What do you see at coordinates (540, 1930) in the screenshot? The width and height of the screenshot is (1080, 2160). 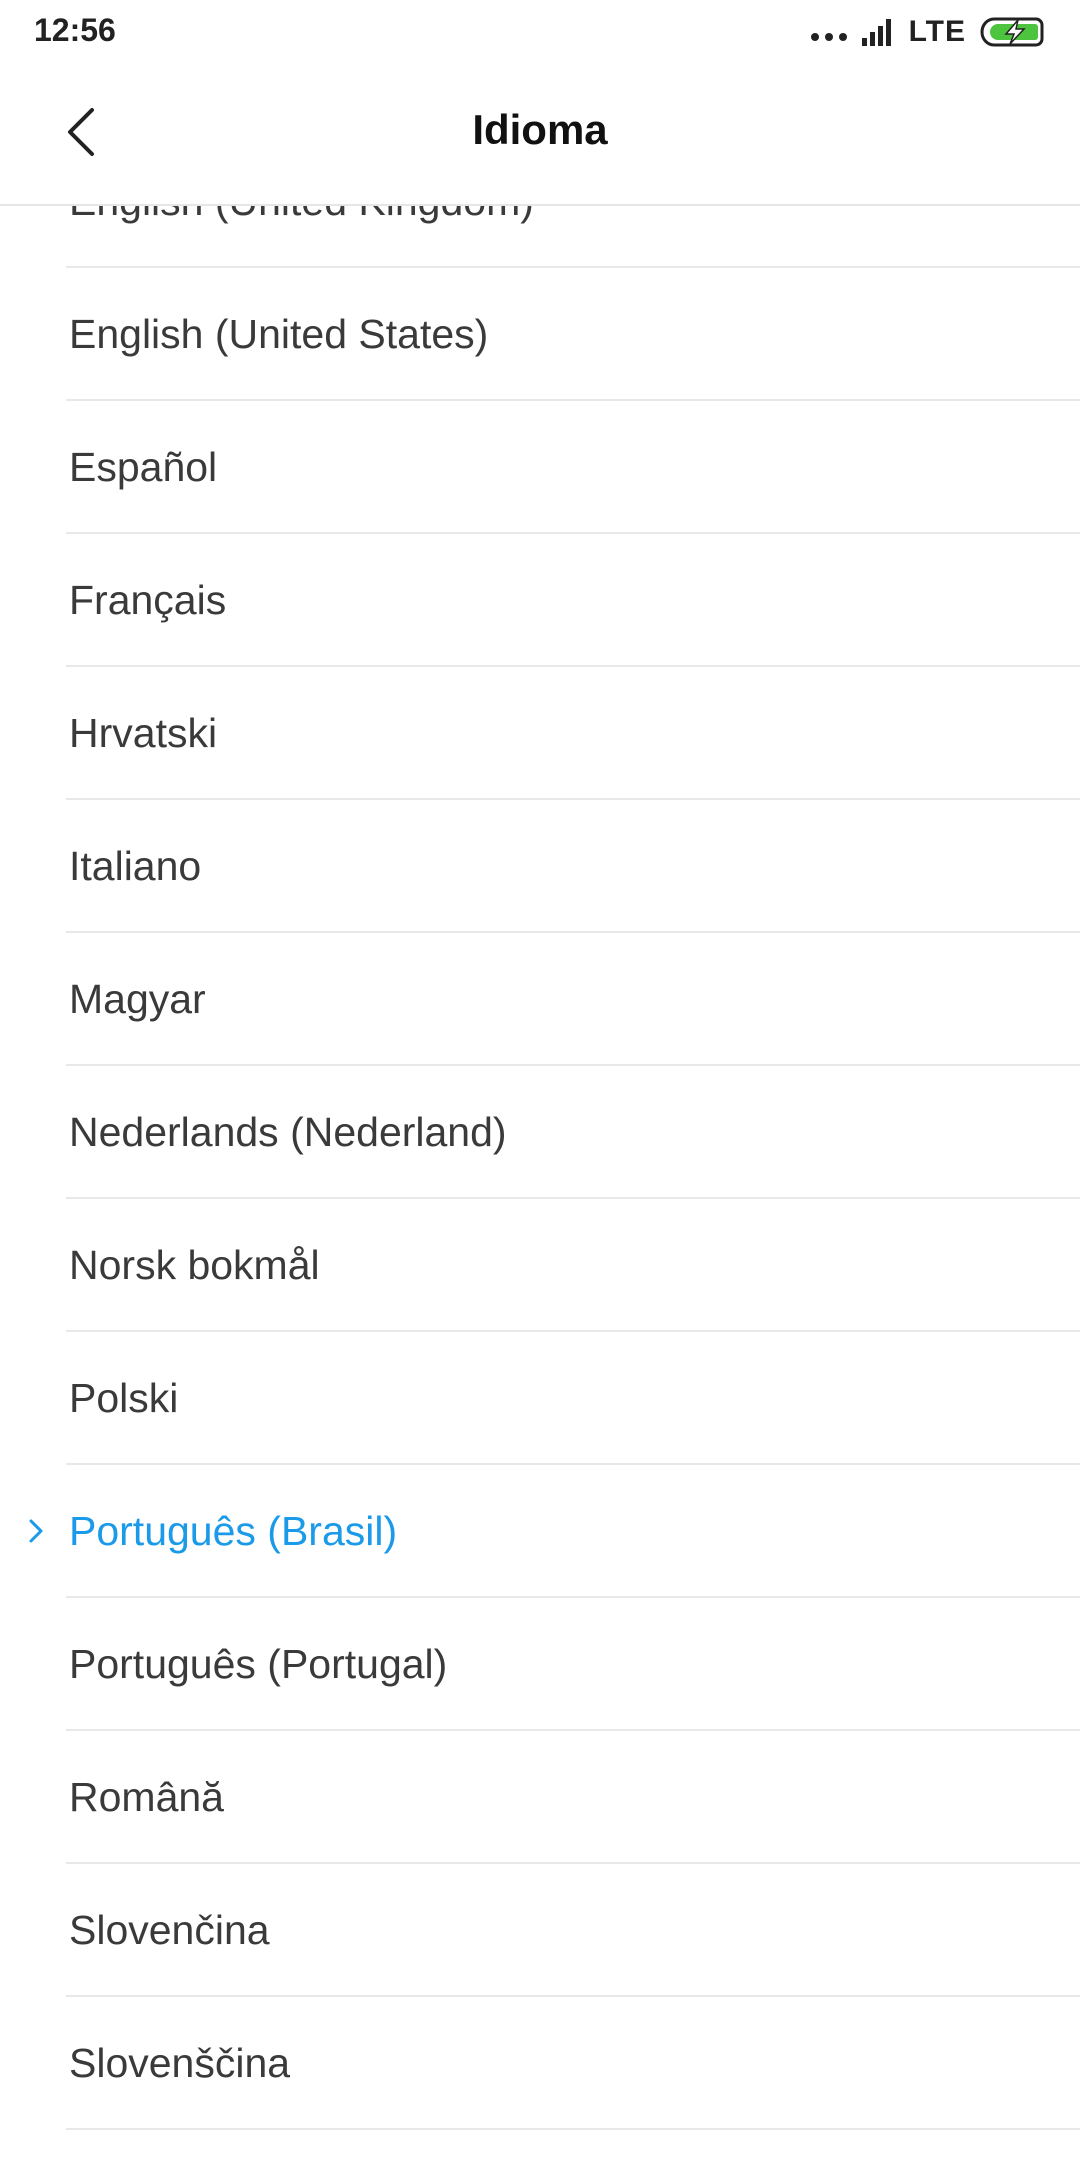 I see `list-item: Slovenčina` at bounding box center [540, 1930].